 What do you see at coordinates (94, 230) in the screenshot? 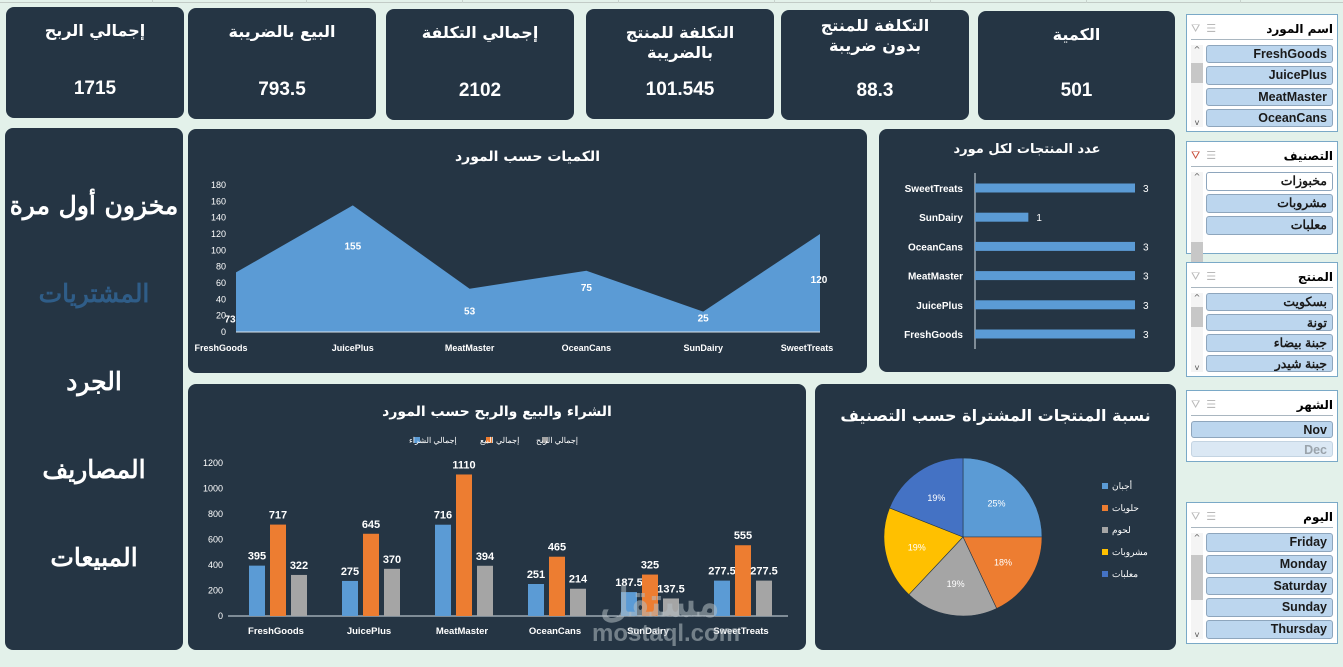
I see `nav-item-opening-stock: مخزون أول مرة` at bounding box center [94, 230].